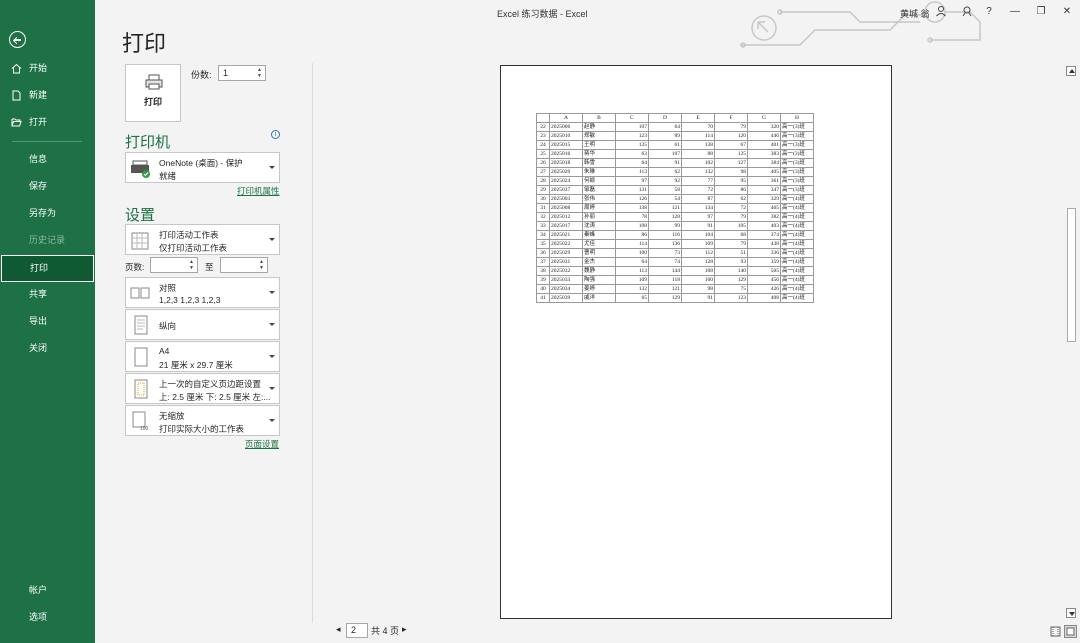 This screenshot has height=643, width=1080. Describe the element at coordinates (1055, 631) in the screenshot. I see `show-margins-icon` at that location.